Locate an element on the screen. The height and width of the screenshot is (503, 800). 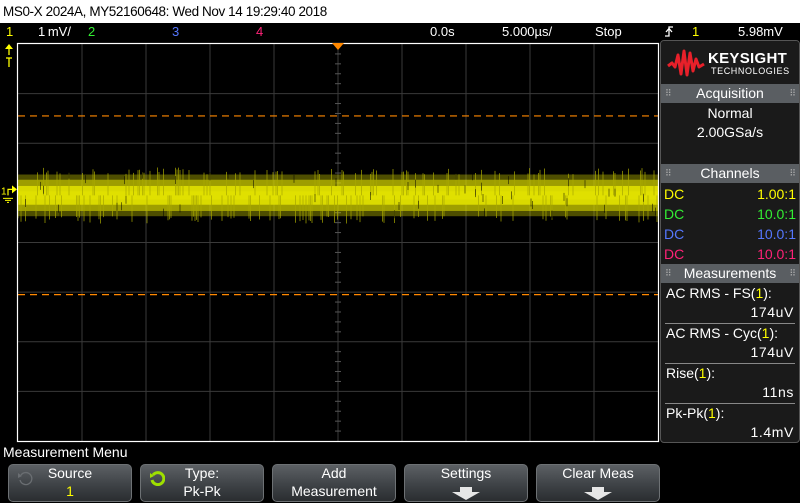
channel-row-2: DC 10.0:1 is located at coordinates (730, 214).